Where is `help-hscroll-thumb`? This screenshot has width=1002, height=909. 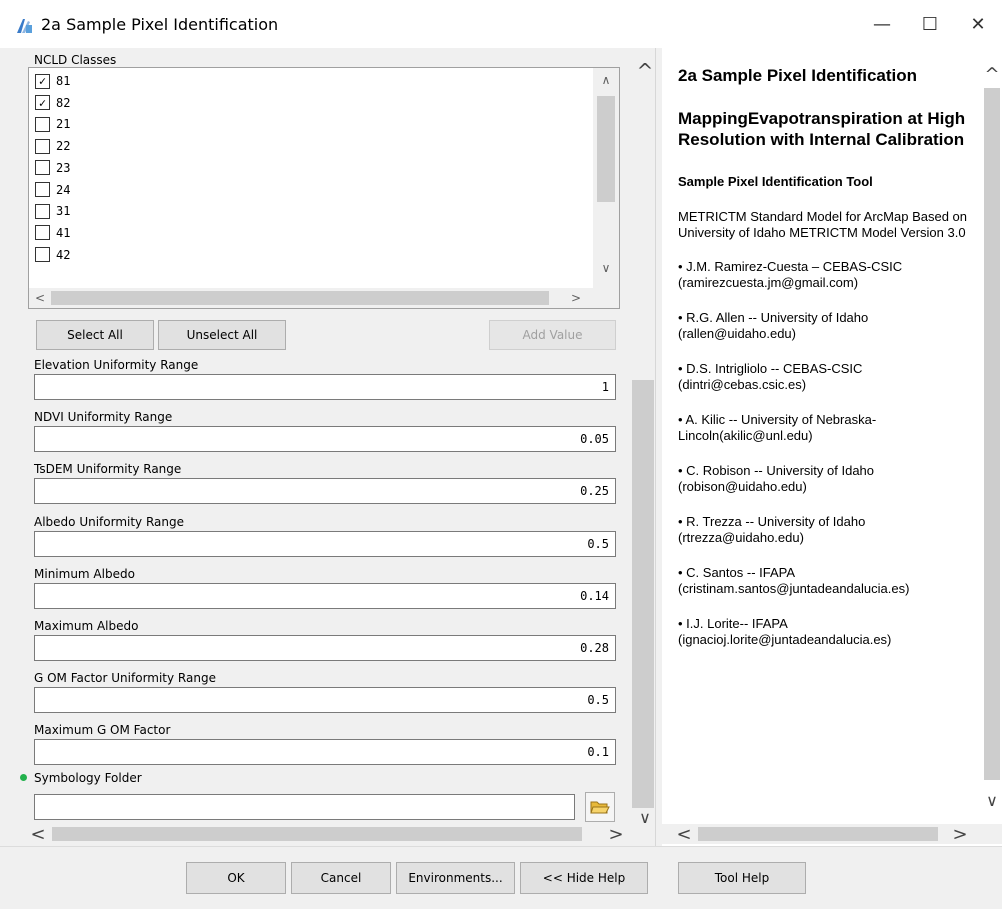 help-hscroll-thumb is located at coordinates (818, 834).